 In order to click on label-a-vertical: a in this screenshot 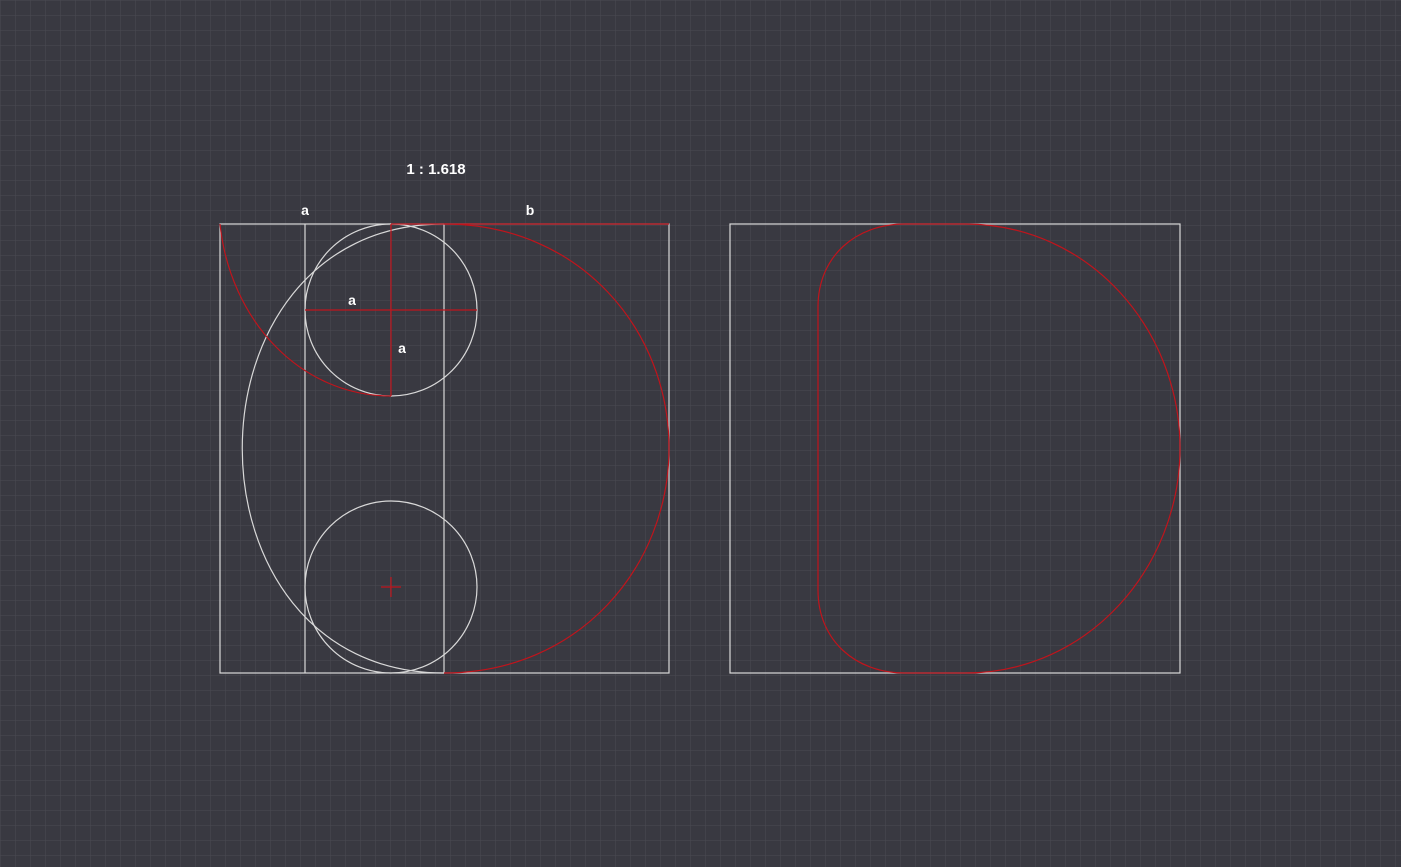, I will do `click(402, 348)`.